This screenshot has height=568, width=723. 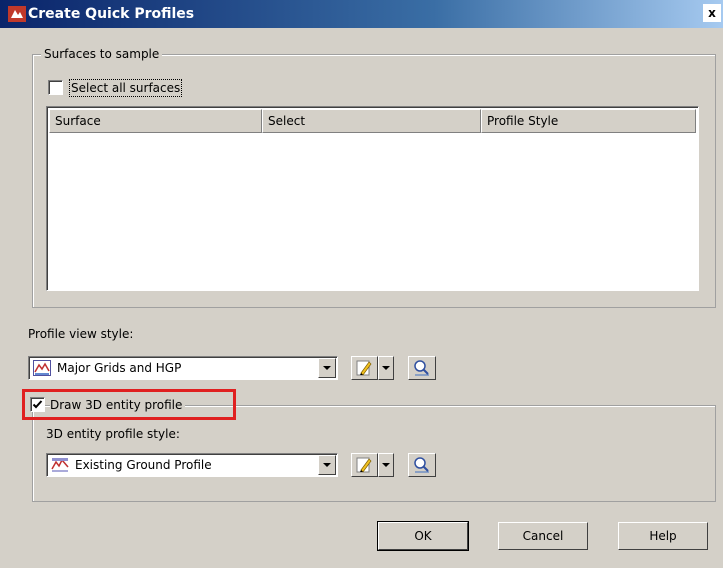 I want to click on pick-3d-profile-style-button, so click(x=422, y=465).